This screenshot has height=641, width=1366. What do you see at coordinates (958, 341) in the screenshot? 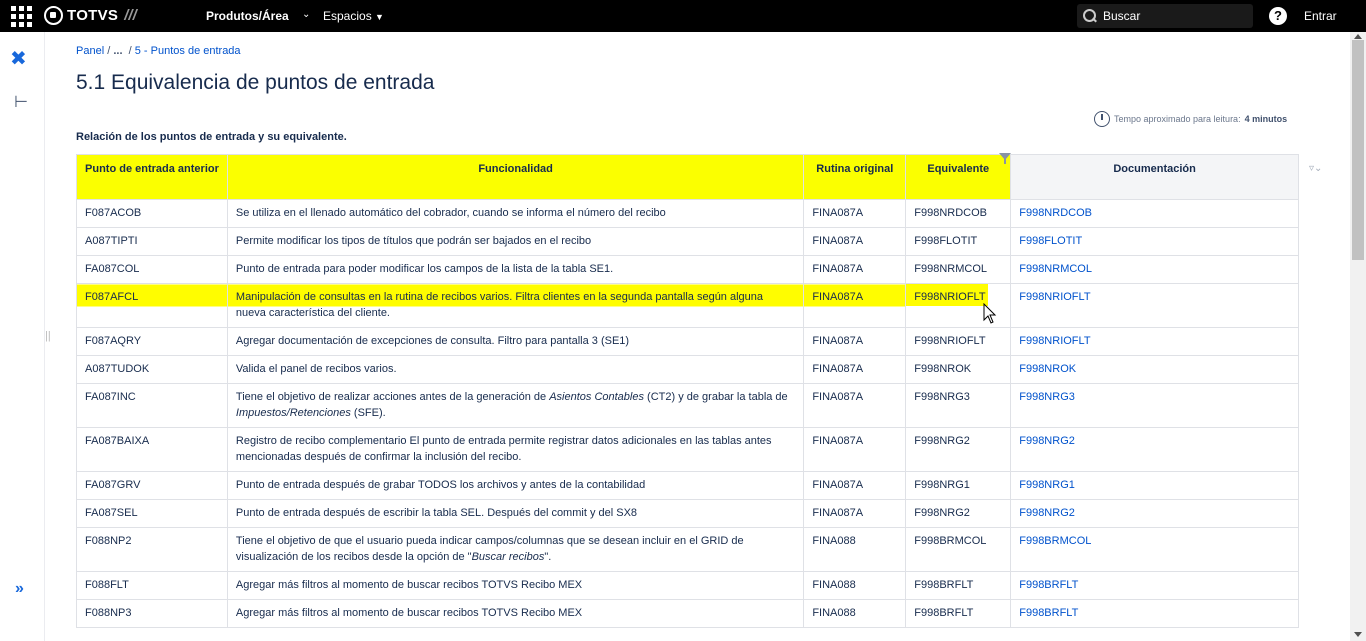
I see `cell-equiv: F998NRIOFLT` at bounding box center [958, 341].